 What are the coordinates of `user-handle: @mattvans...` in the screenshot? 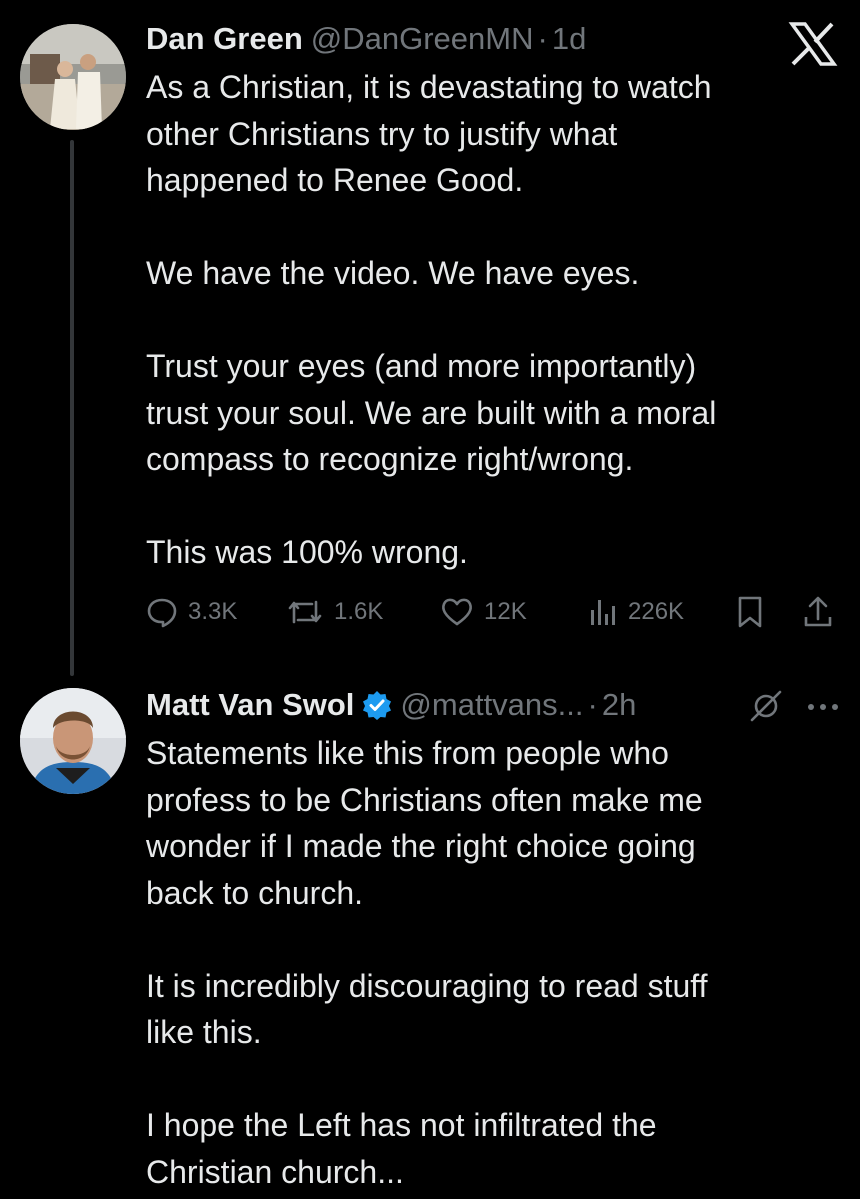 It's located at (491, 705).